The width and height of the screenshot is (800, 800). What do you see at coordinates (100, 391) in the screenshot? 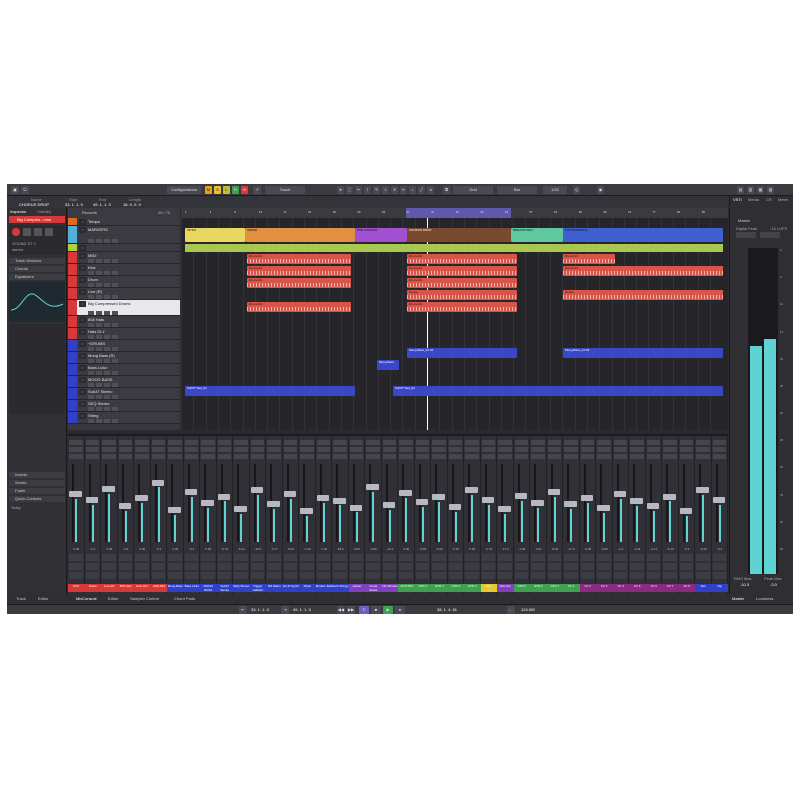
I see `track-name: Sub37 Stereo` at bounding box center [100, 391].